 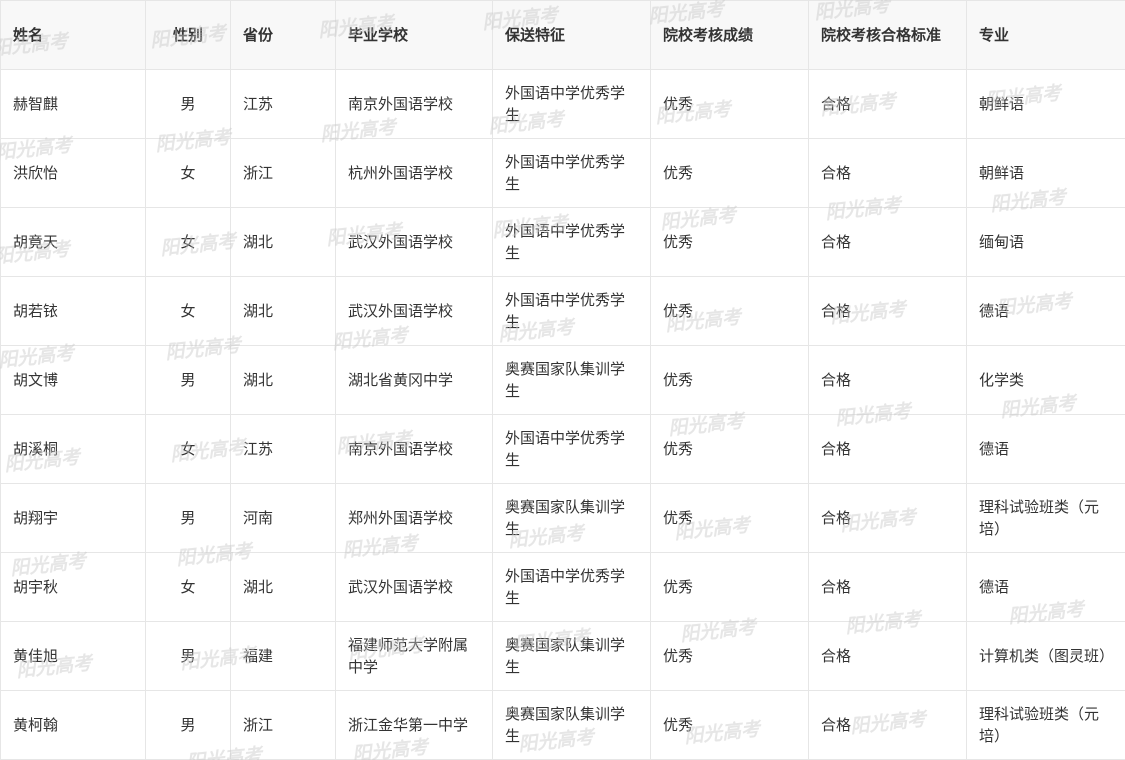 What do you see at coordinates (73, 242) in the screenshot?
I see `cell-name: 胡竟天` at bounding box center [73, 242].